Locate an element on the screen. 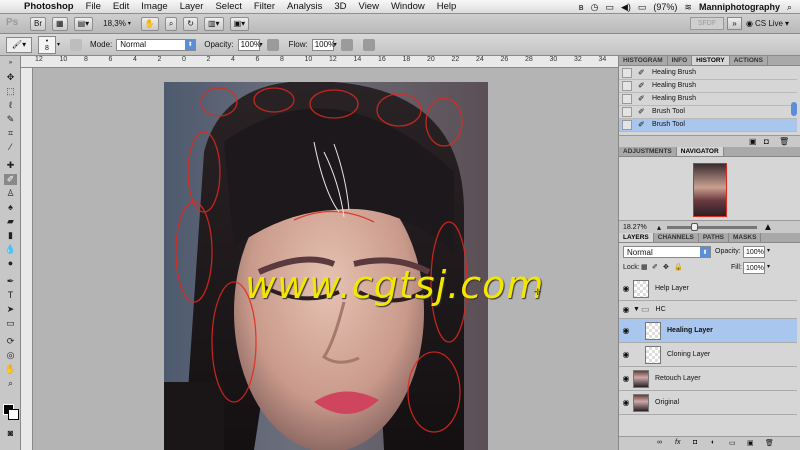 This screenshot has height=450, width=800. screen-mode-button: ▣▾ is located at coordinates (239, 23).